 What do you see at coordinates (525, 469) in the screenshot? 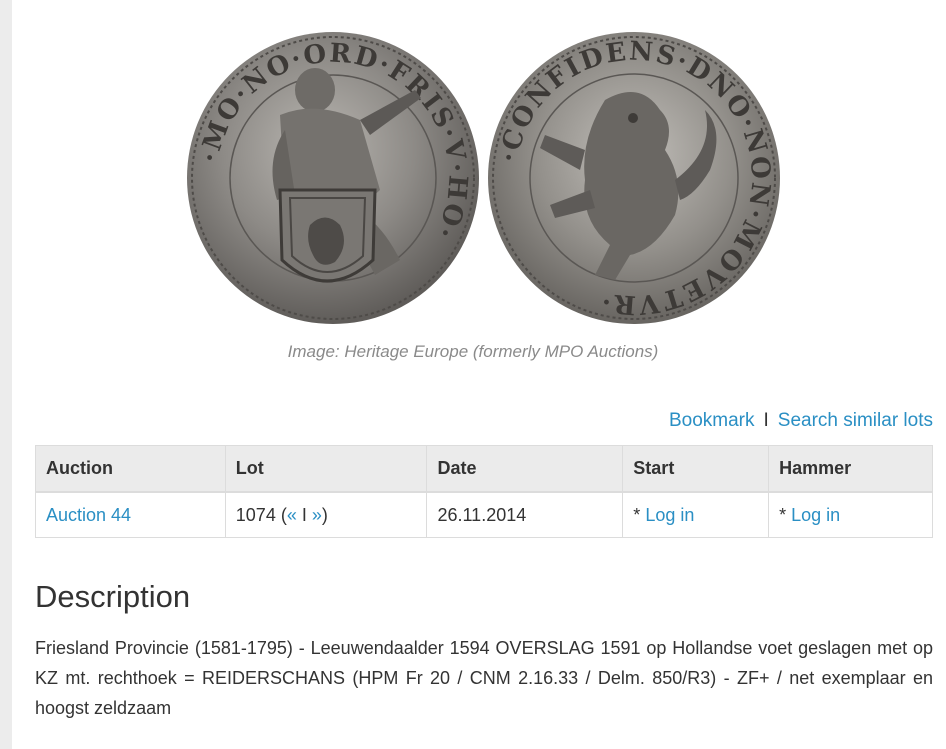
I see `column-header-date: Date` at bounding box center [525, 469].